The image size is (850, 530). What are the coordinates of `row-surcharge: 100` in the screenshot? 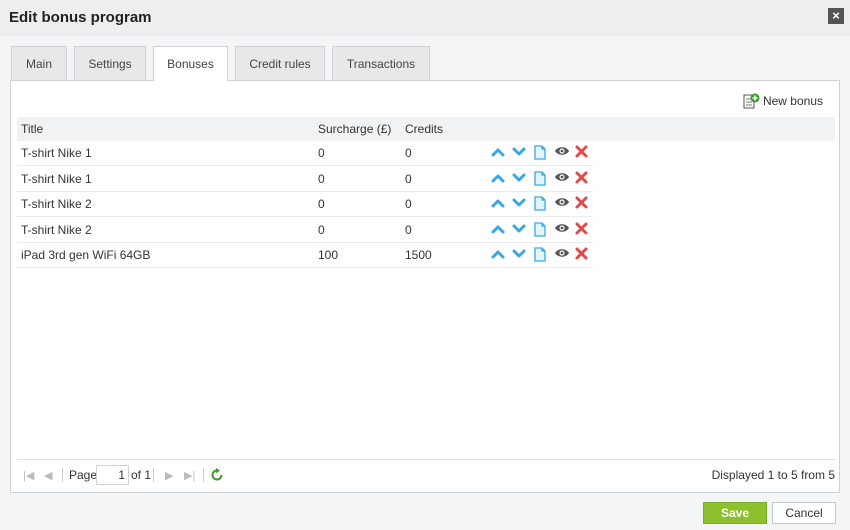 It's located at (328, 255).